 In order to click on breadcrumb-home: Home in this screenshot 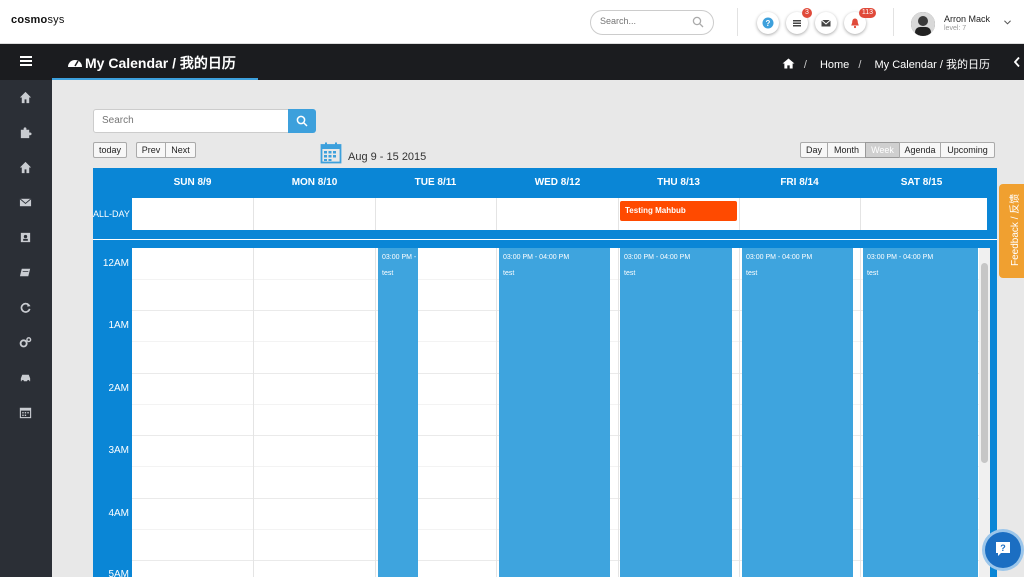, I will do `click(834, 65)`.